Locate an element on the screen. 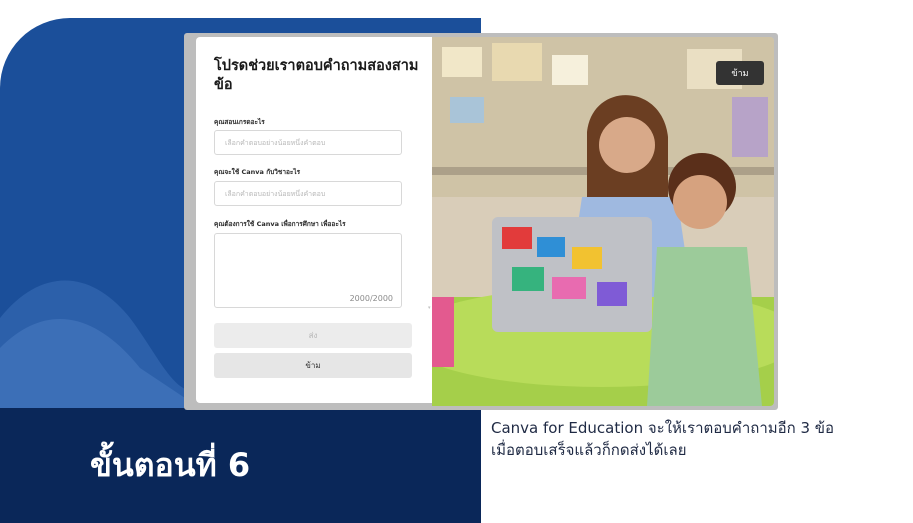  description-line-2: เมื่อตอบเสร็จแล้วก็กดส่งได้เลย is located at coordinates (589, 450).